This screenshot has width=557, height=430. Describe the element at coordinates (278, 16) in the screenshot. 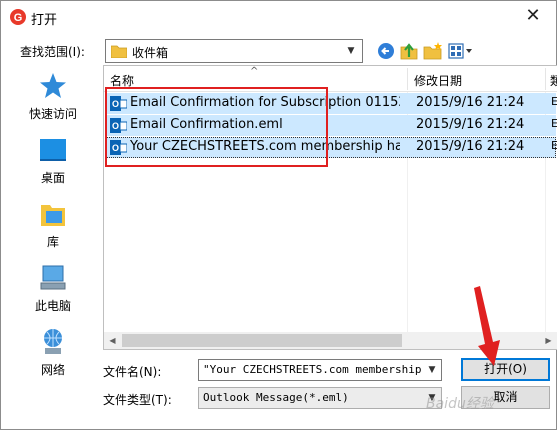

I see `title-bar: G 打开 ✕` at that location.